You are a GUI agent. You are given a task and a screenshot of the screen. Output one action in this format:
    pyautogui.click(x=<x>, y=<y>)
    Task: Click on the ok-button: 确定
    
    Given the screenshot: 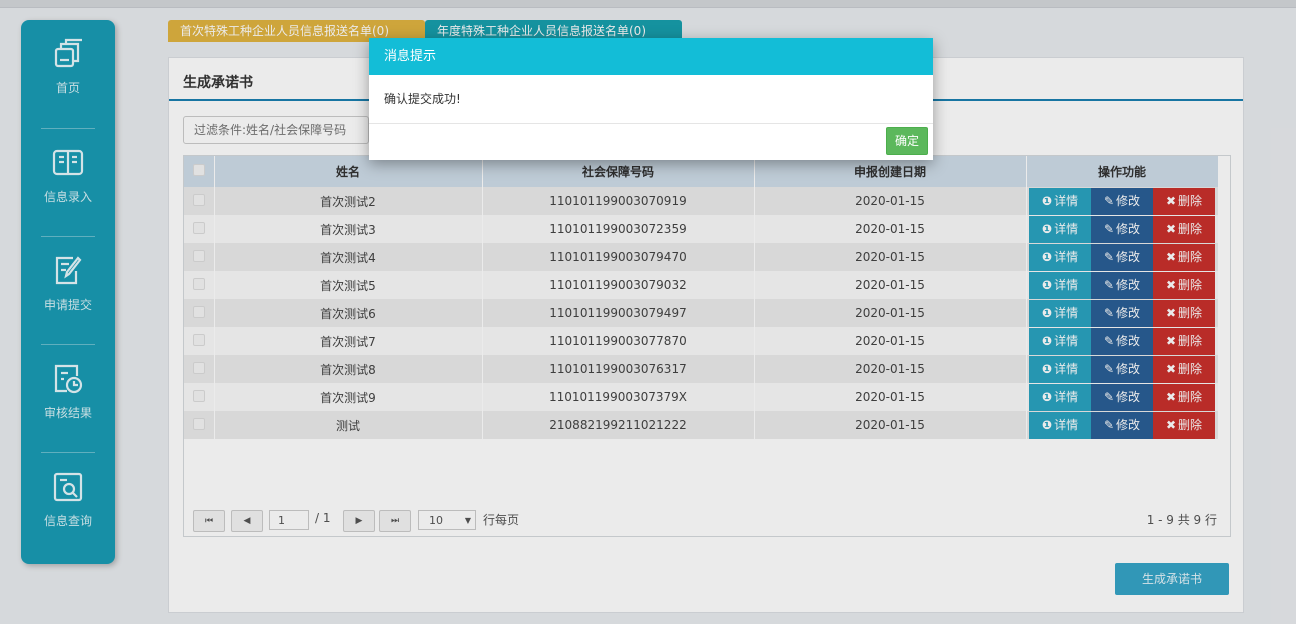 What is the action you would take?
    pyautogui.click(x=907, y=141)
    